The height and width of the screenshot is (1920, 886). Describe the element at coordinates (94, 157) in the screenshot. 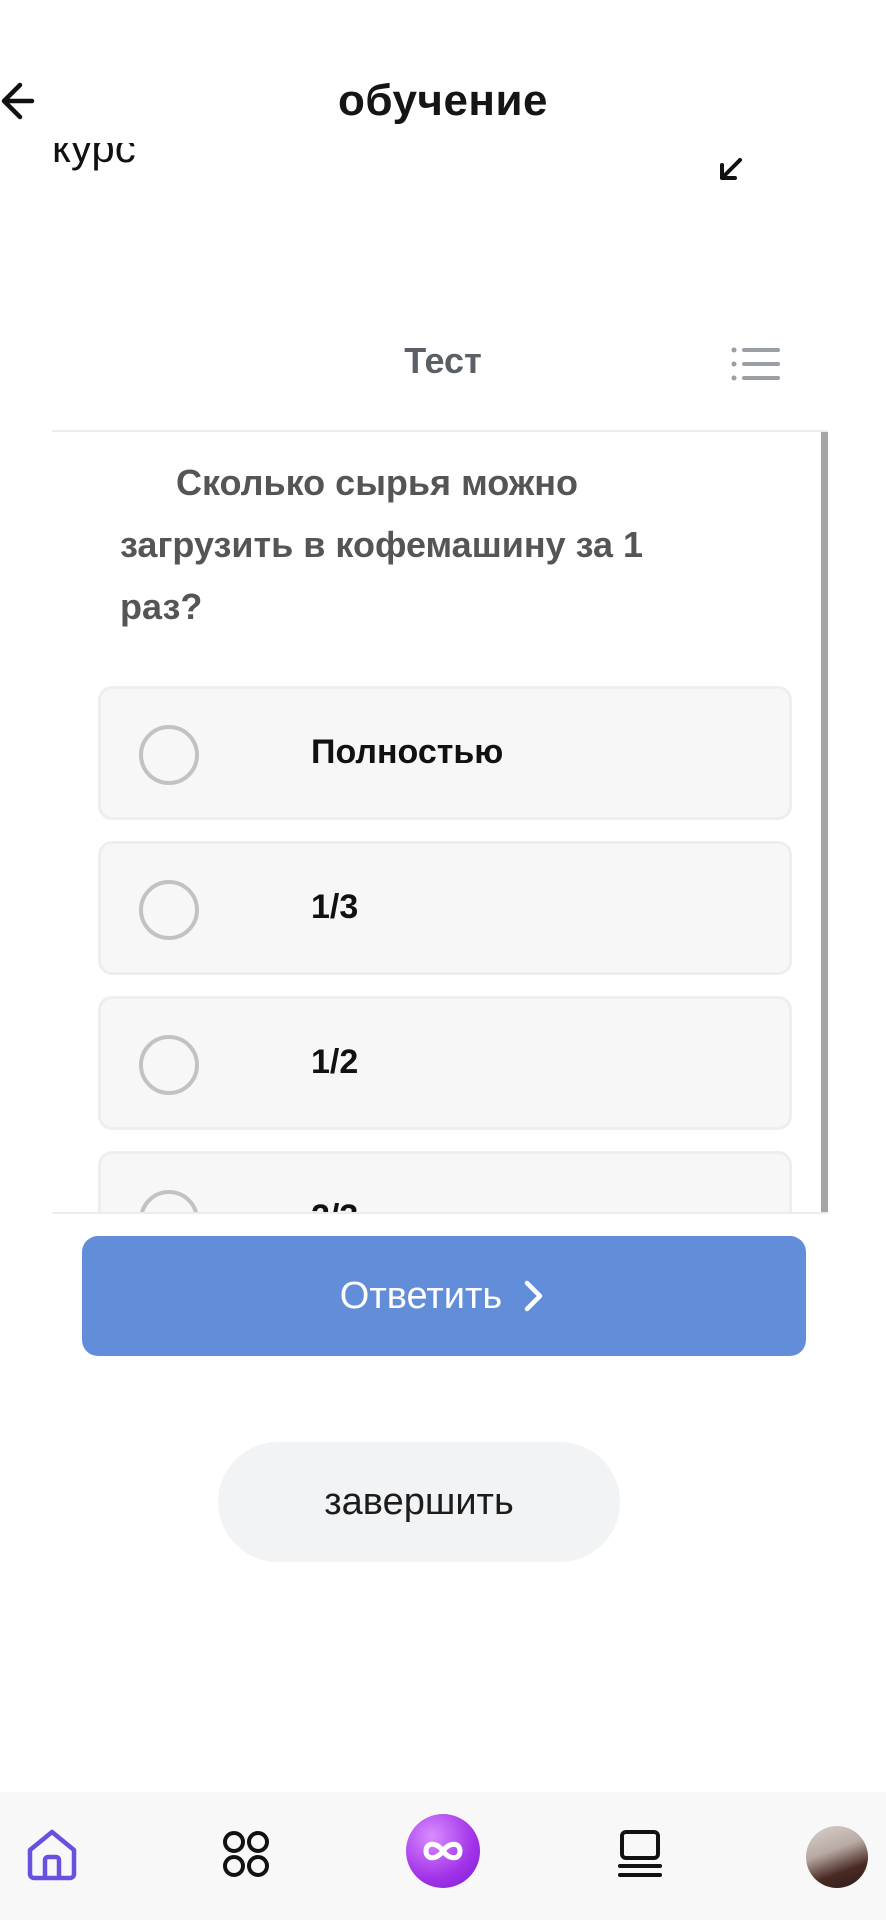

I see `course-title-peek: курс` at that location.